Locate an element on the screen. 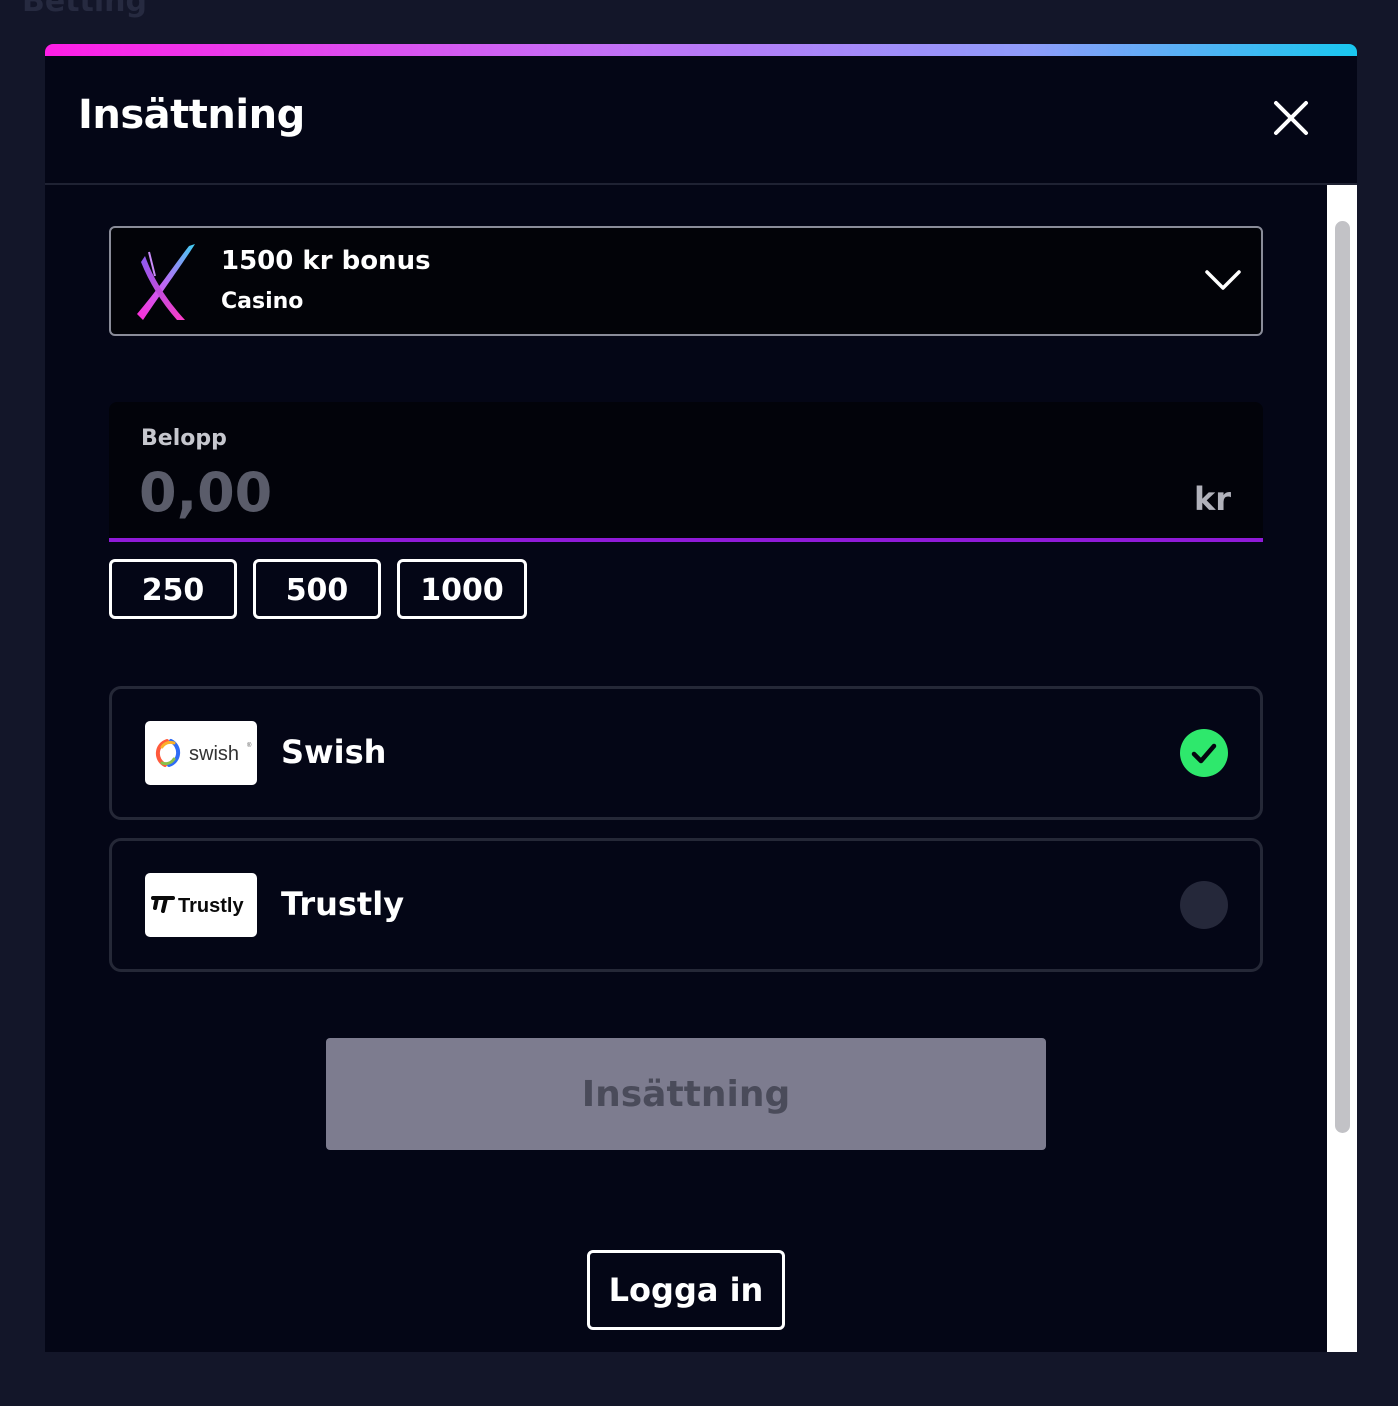  payment-method-trustly: Trustly Trustly is located at coordinates (686, 905).